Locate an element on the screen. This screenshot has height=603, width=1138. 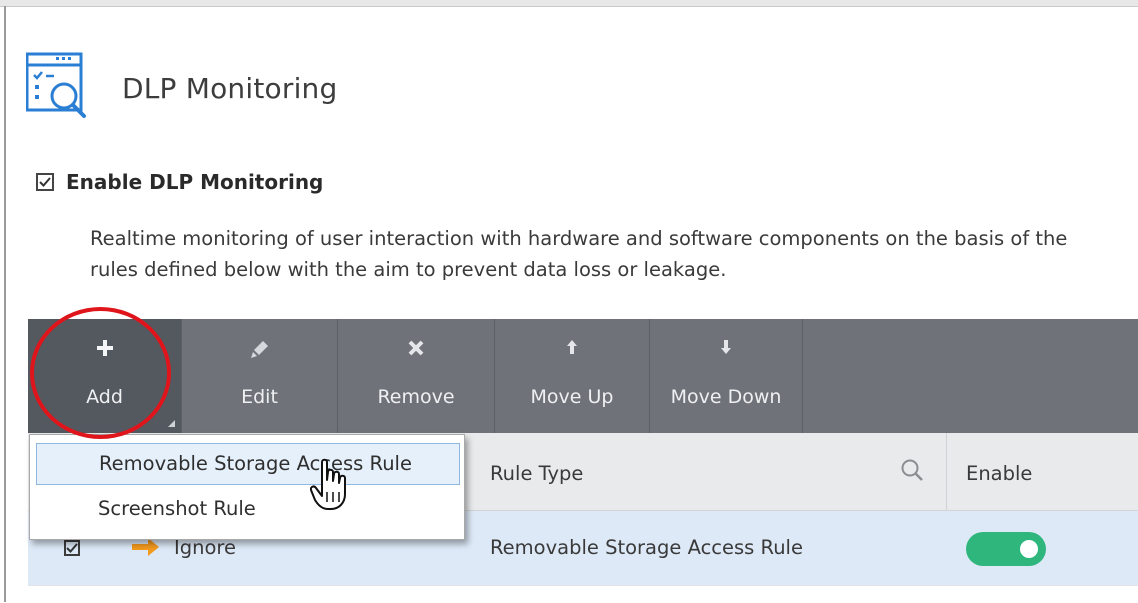
remove-button: Remove is located at coordinates (416, 376).